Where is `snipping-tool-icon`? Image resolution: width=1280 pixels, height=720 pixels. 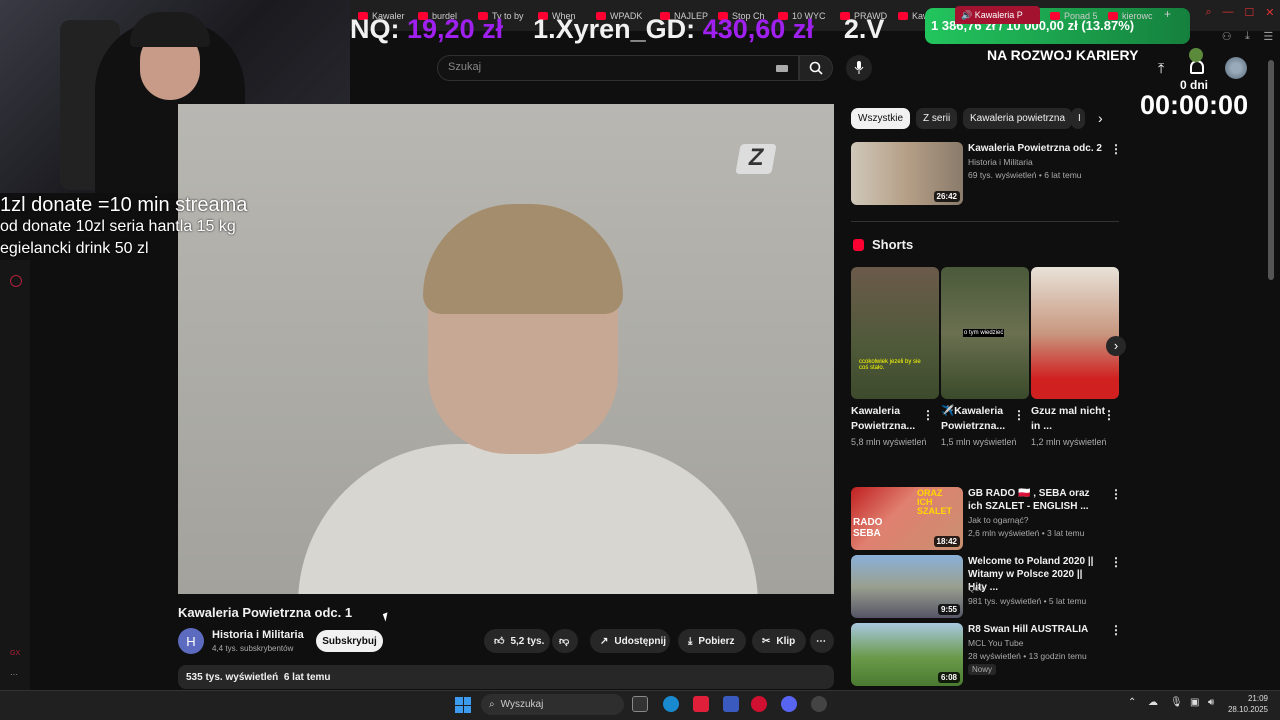 snipping-tool-icon is located at coordinates (731, 704).